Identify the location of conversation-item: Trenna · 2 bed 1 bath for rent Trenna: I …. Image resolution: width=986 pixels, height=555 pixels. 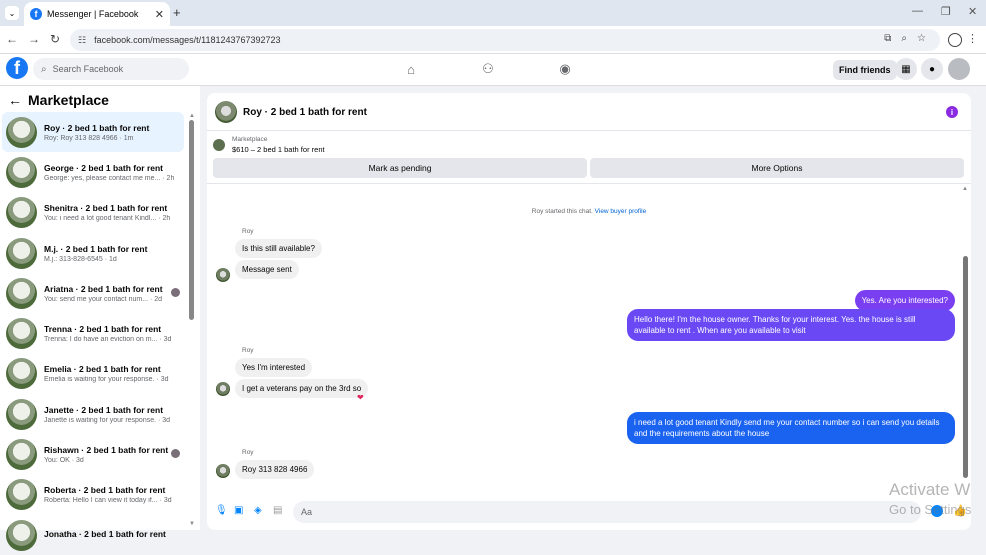
(93, 333).